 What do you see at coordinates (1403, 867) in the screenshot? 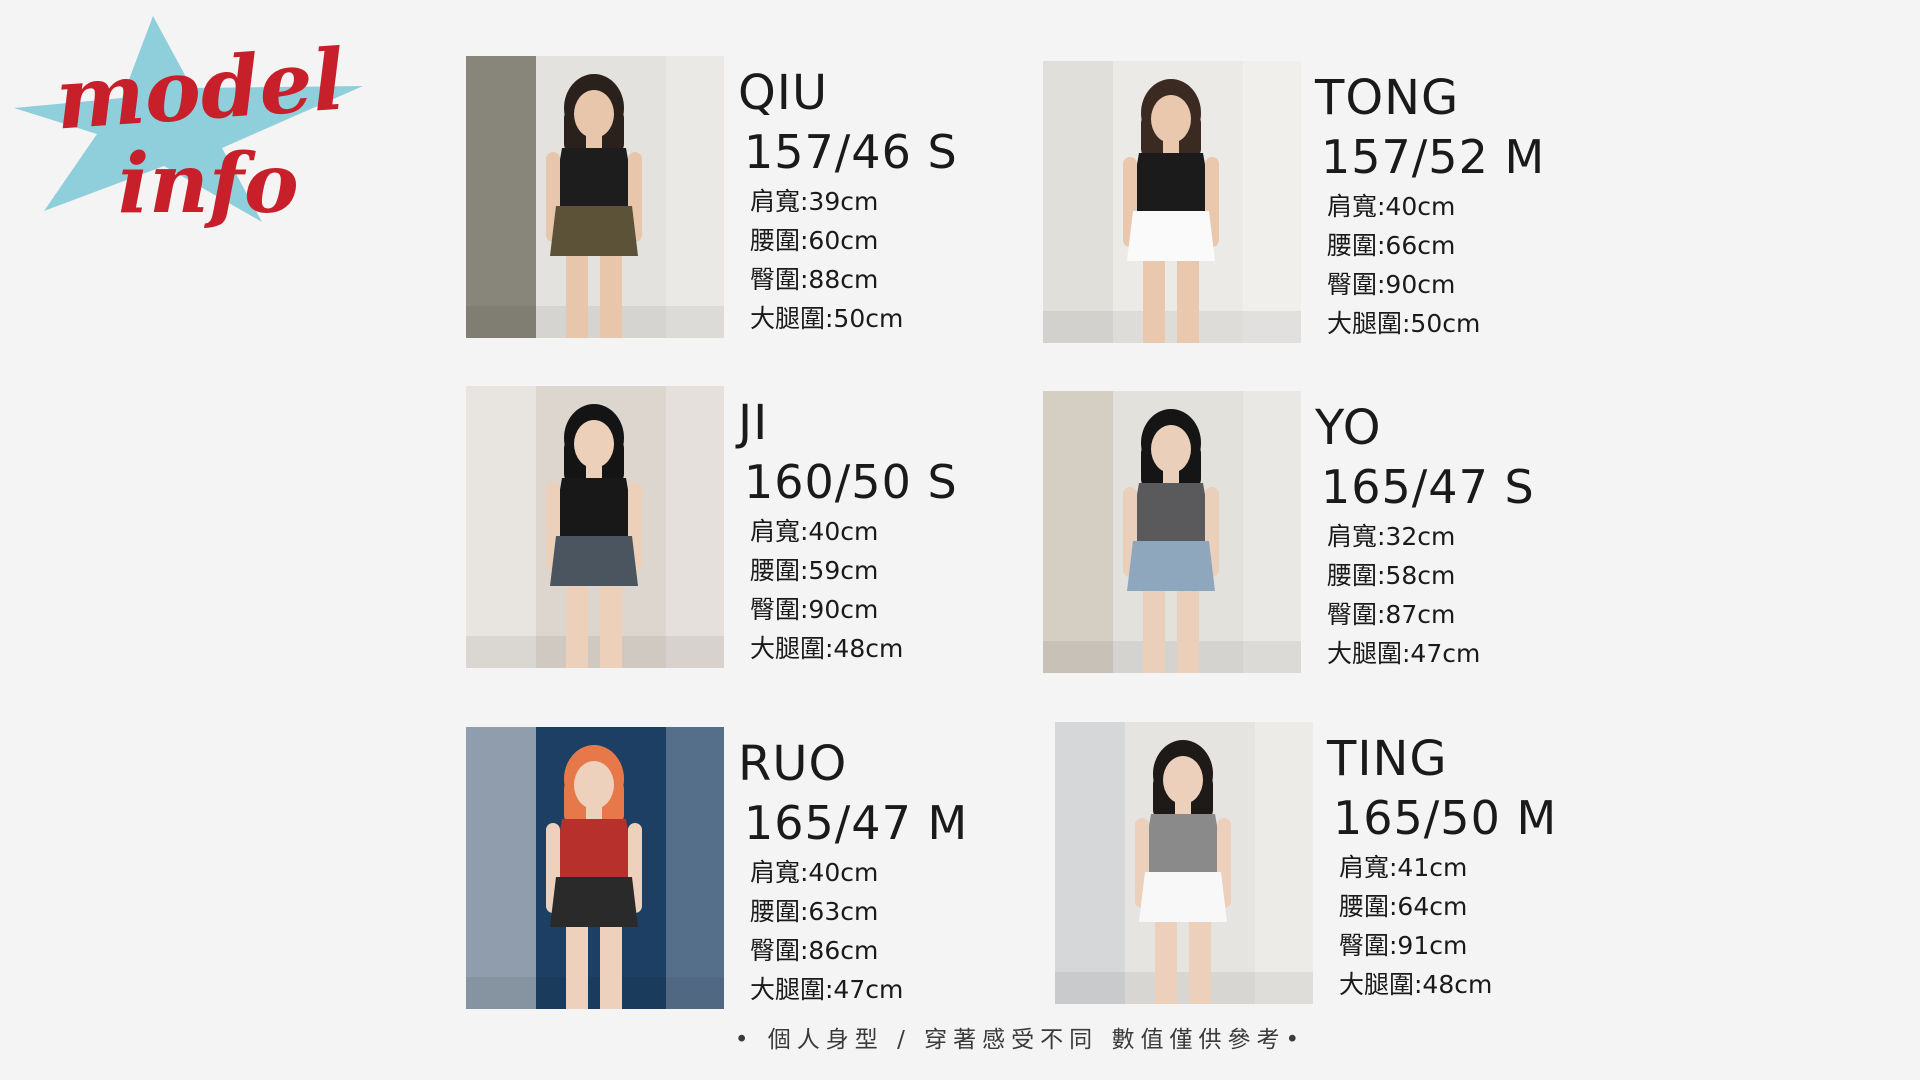
I see `measurement-item: 肩寬:41cm` at bounding box center [1403, 867].